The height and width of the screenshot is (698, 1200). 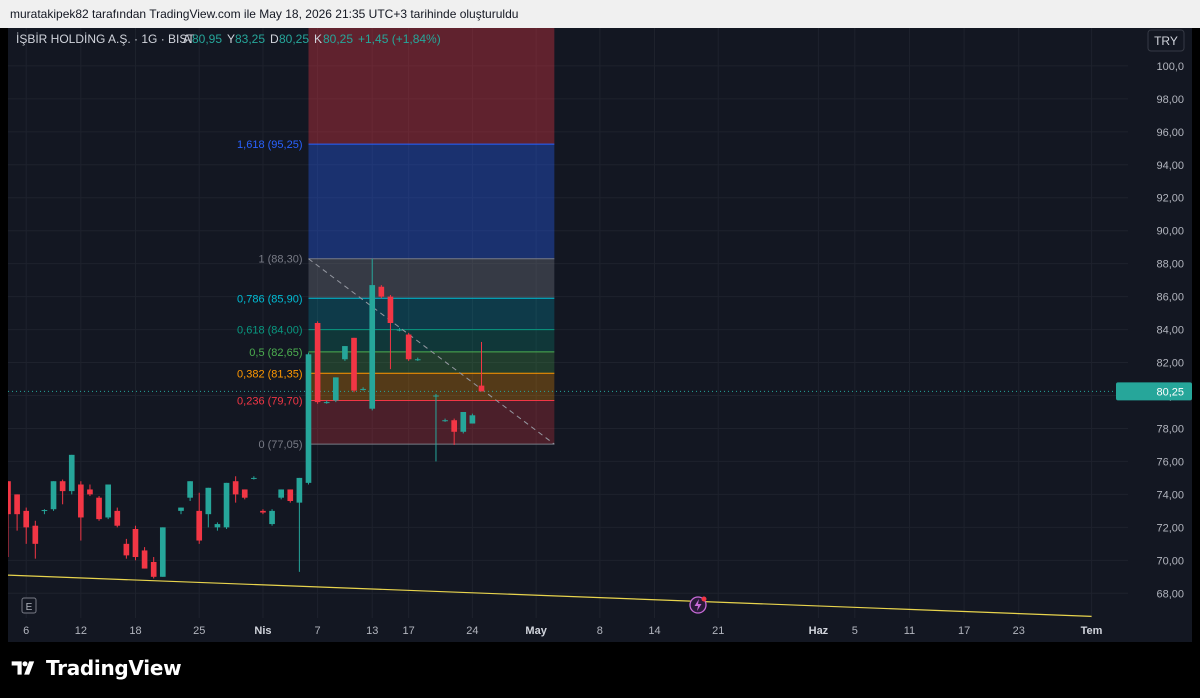 I want to click on time-tick-label: Haz, so click(x=819, y=631).